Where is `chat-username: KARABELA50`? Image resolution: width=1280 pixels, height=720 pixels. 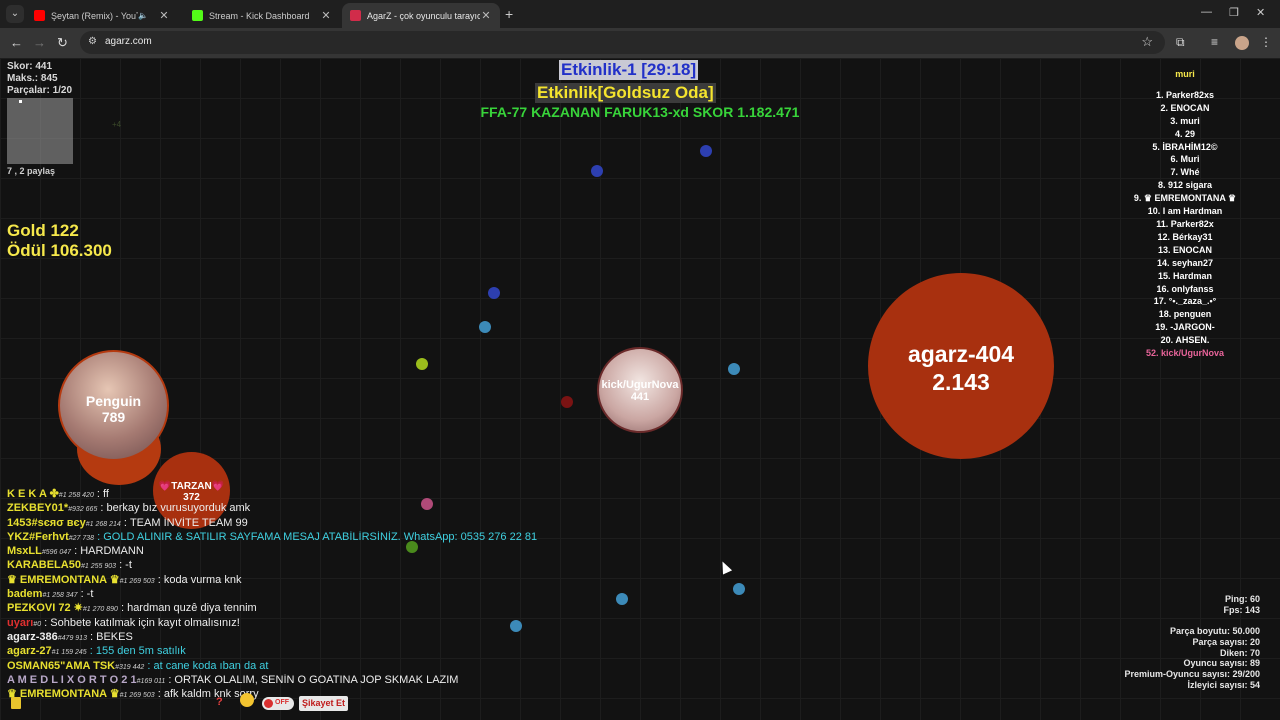
chat-username: KARABELA50 is located at coordinates (44, 565).